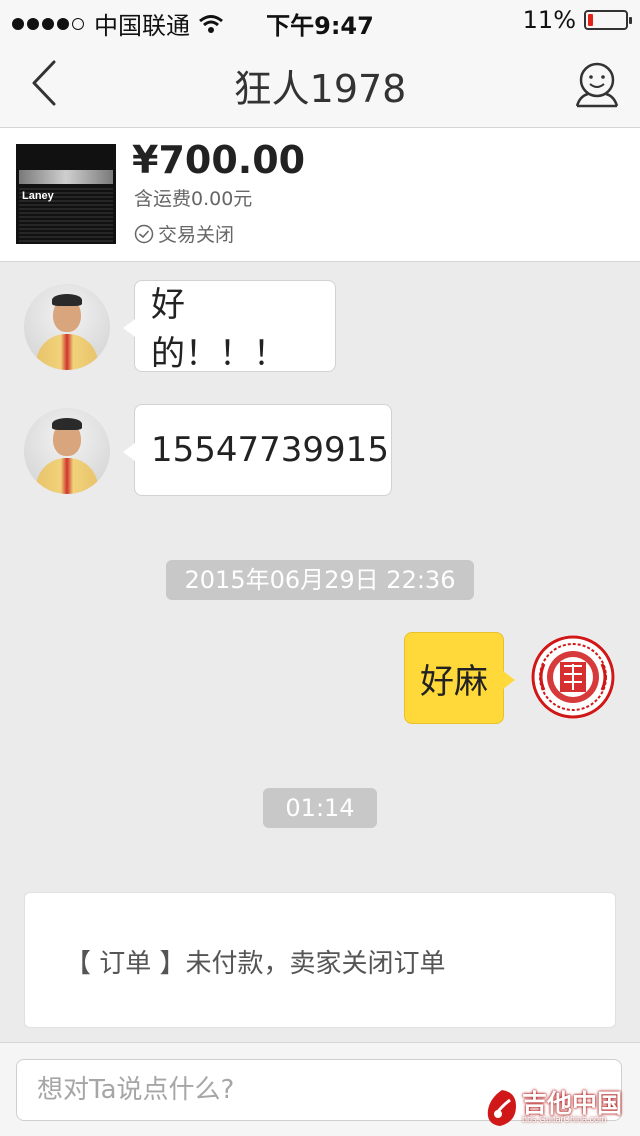 Image resolution: width=640 pixels, height=1136 pixels. I want to click on message-text: 15547739915, so click(270, 450).